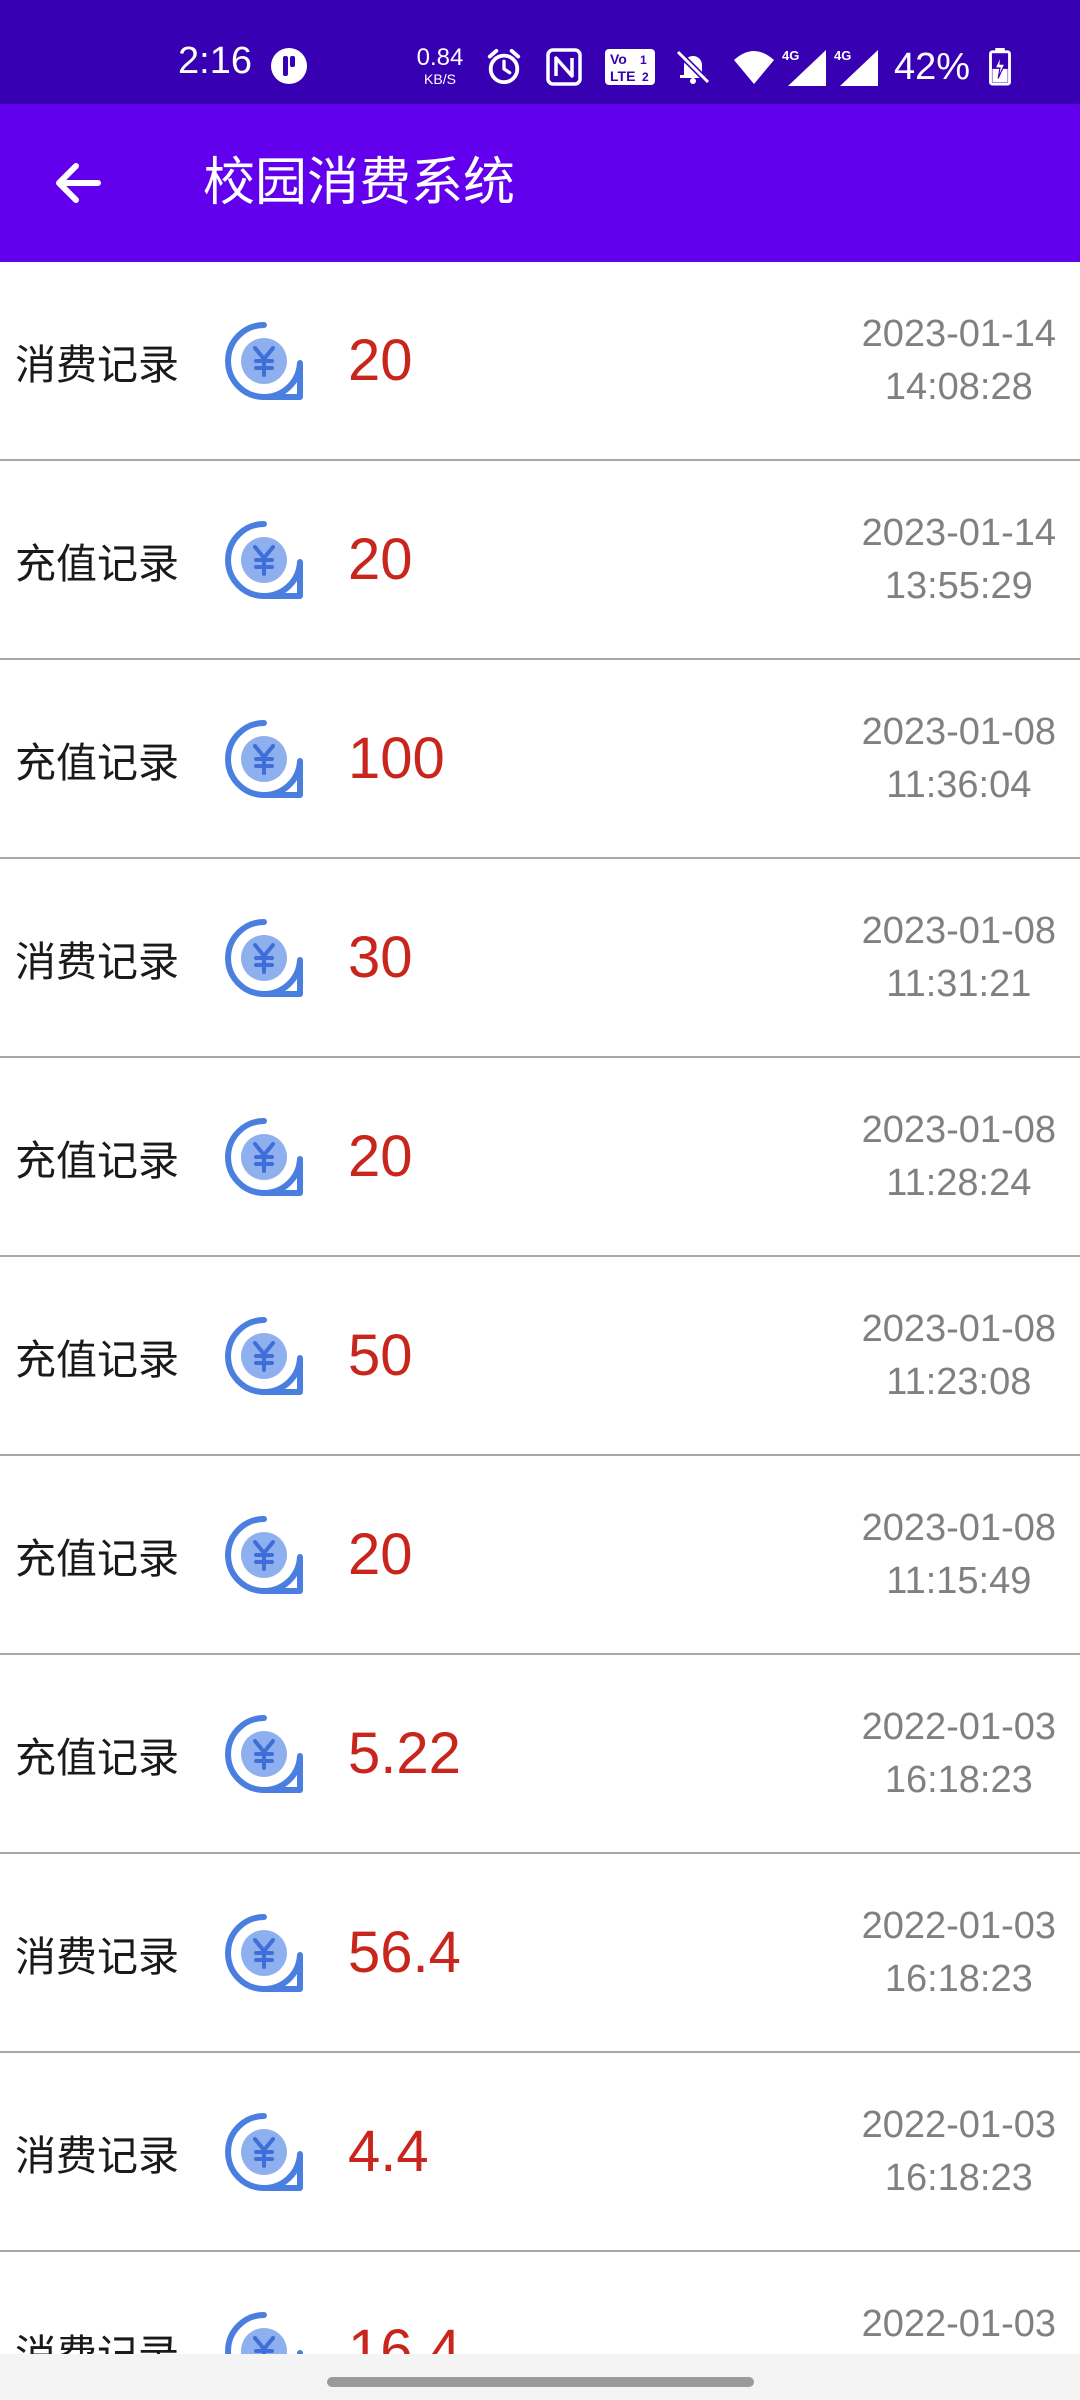 The image size is (1080, 2400). I want to click on record-row: 充值记录 20 2023-01-14 13:55:29, so click(540, 560).